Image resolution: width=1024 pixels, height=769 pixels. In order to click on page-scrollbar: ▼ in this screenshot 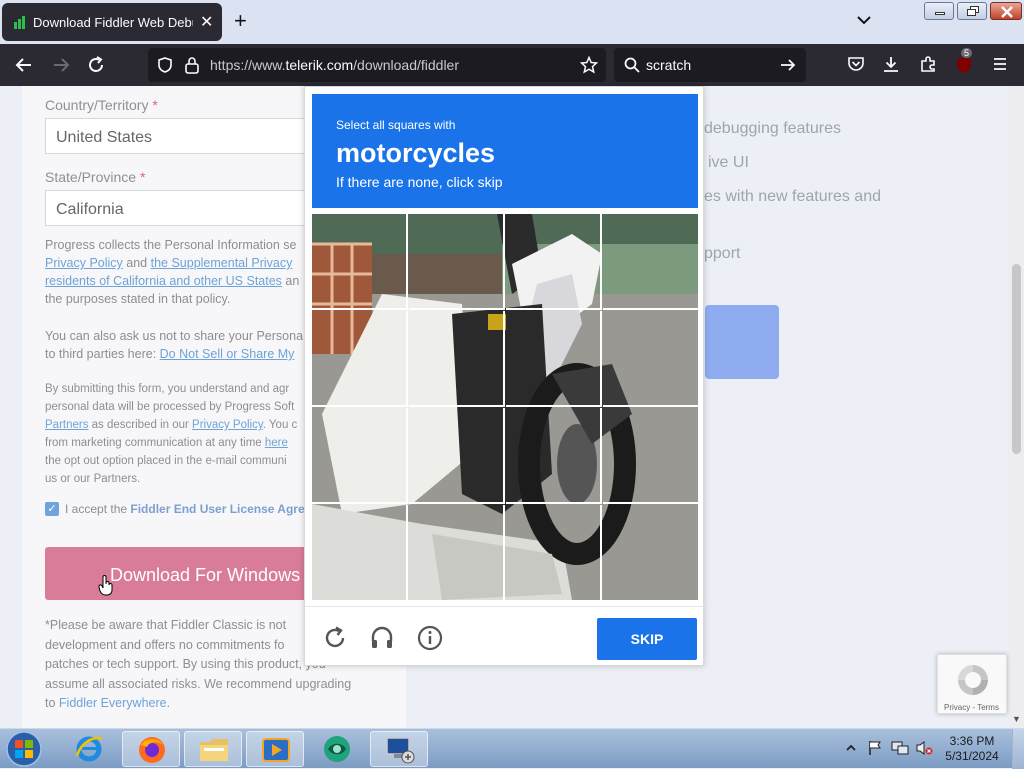, I will do `click(1016, 407)`.